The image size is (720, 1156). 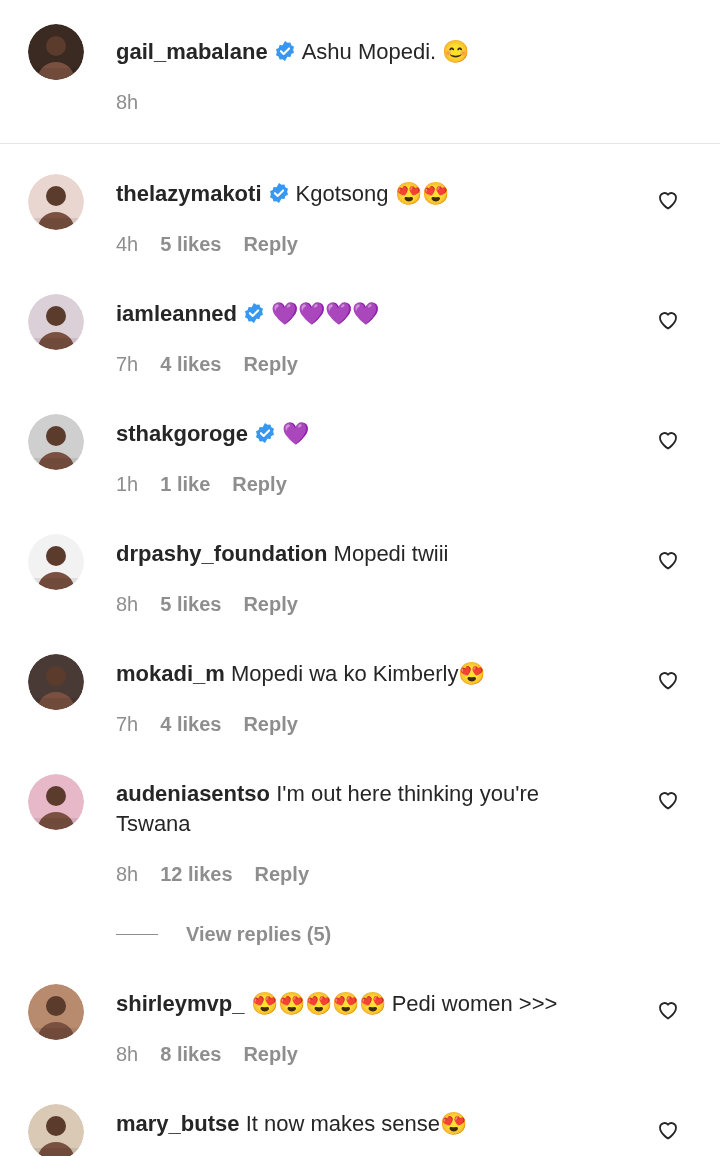 I want to click on comment-time: 4h, so click(x=127, y=244).